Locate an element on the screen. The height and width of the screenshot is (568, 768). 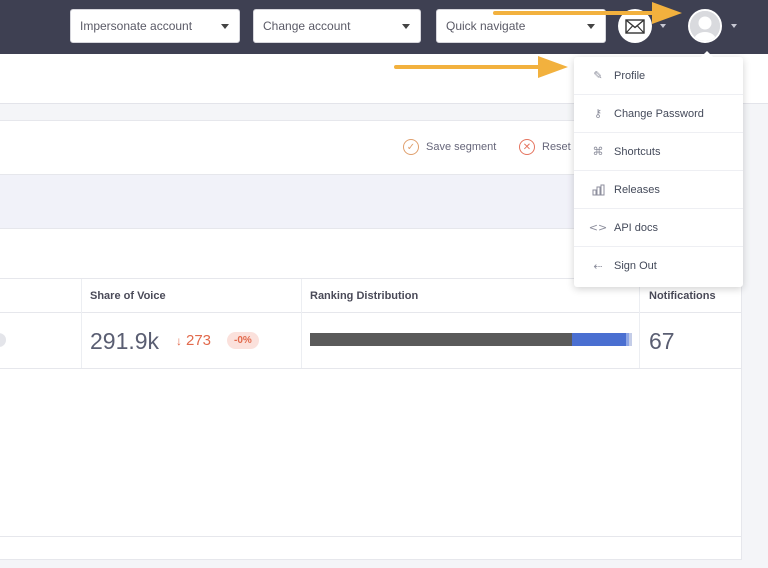
command-icon: ⌘ is located at coordinates (598, 151).